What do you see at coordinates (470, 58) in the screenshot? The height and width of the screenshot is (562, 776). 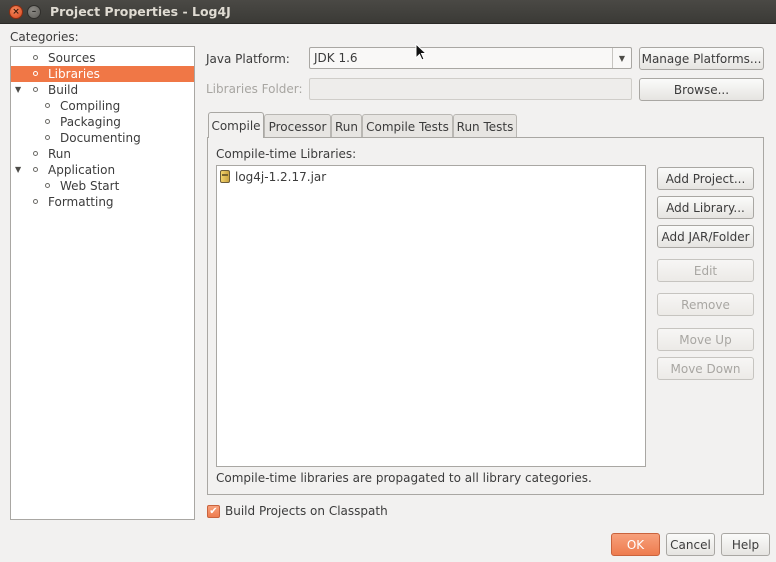 I see `java-platform-select: JDK 1.6 ▼` at bounding box center [470, 58].